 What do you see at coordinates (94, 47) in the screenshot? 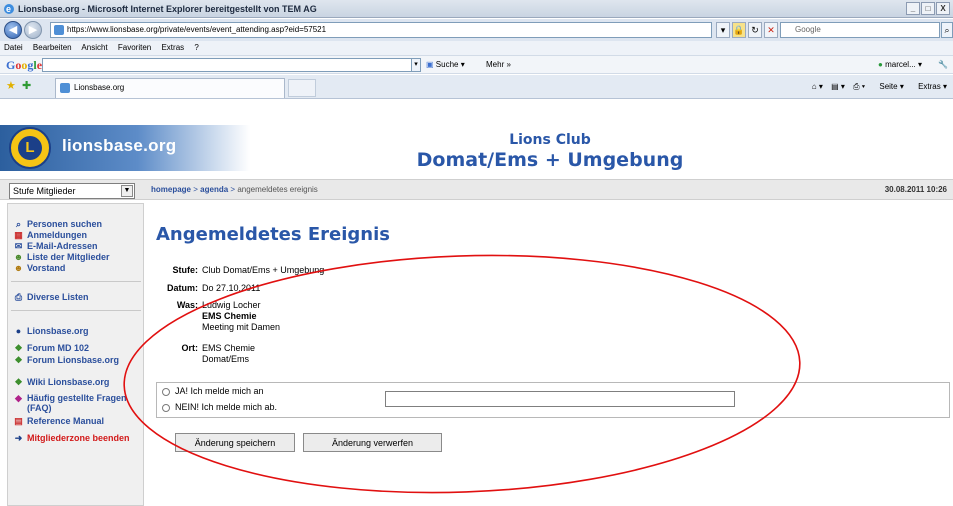
I see `menu-ansicht: Ansicht` at bounding box center [94, 47].